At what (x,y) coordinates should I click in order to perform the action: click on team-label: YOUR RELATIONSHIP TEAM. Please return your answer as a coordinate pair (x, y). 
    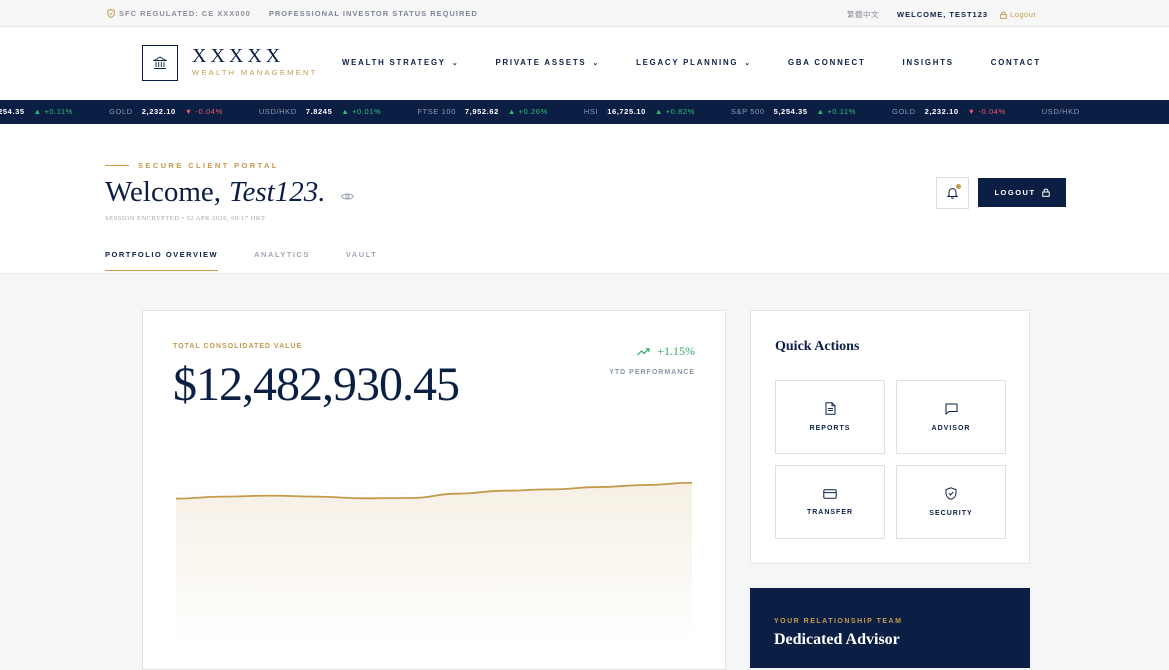
    Looking at the image, I should click on (838, 621).